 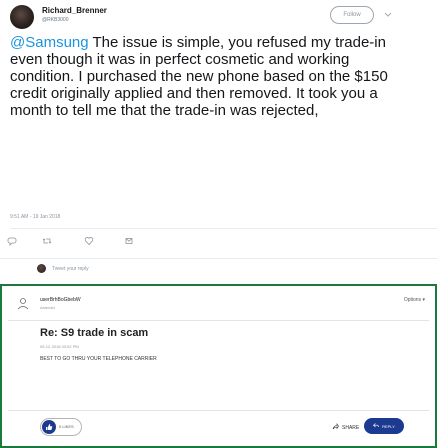 I want to click on forum-user-rank: Asteroid, so click(x=47, y=307).